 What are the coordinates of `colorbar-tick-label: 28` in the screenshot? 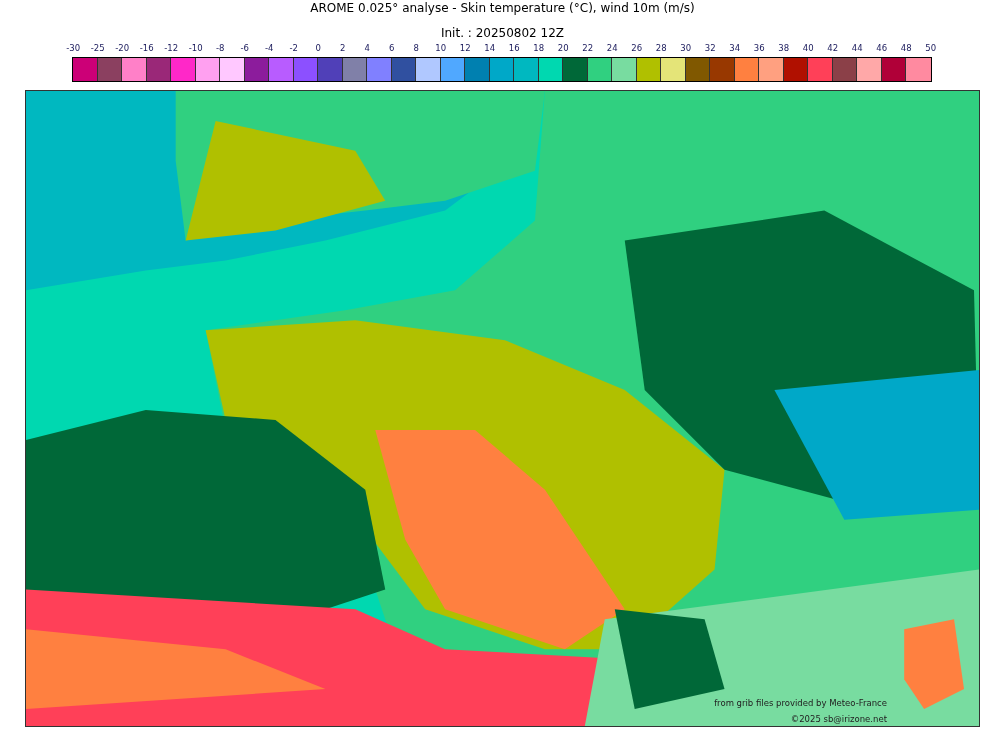 It's located at (661, 48).